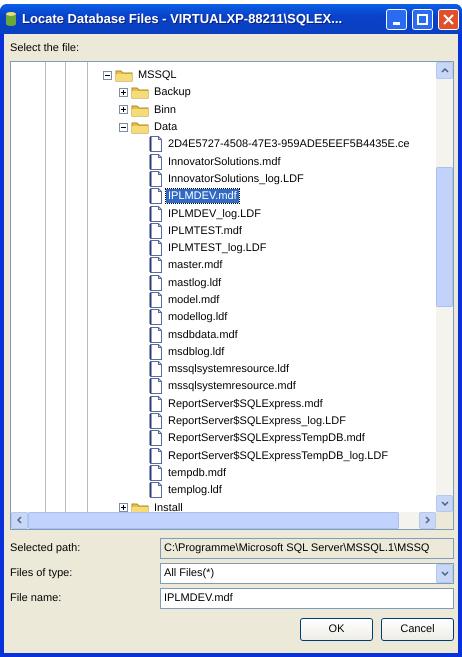 The width and height of the screenshot is (462, 657). What do you see at coordinates (195, 265) in the screenshot?
I see `tree-item: master.mdf` at bounding box center [195, 265].